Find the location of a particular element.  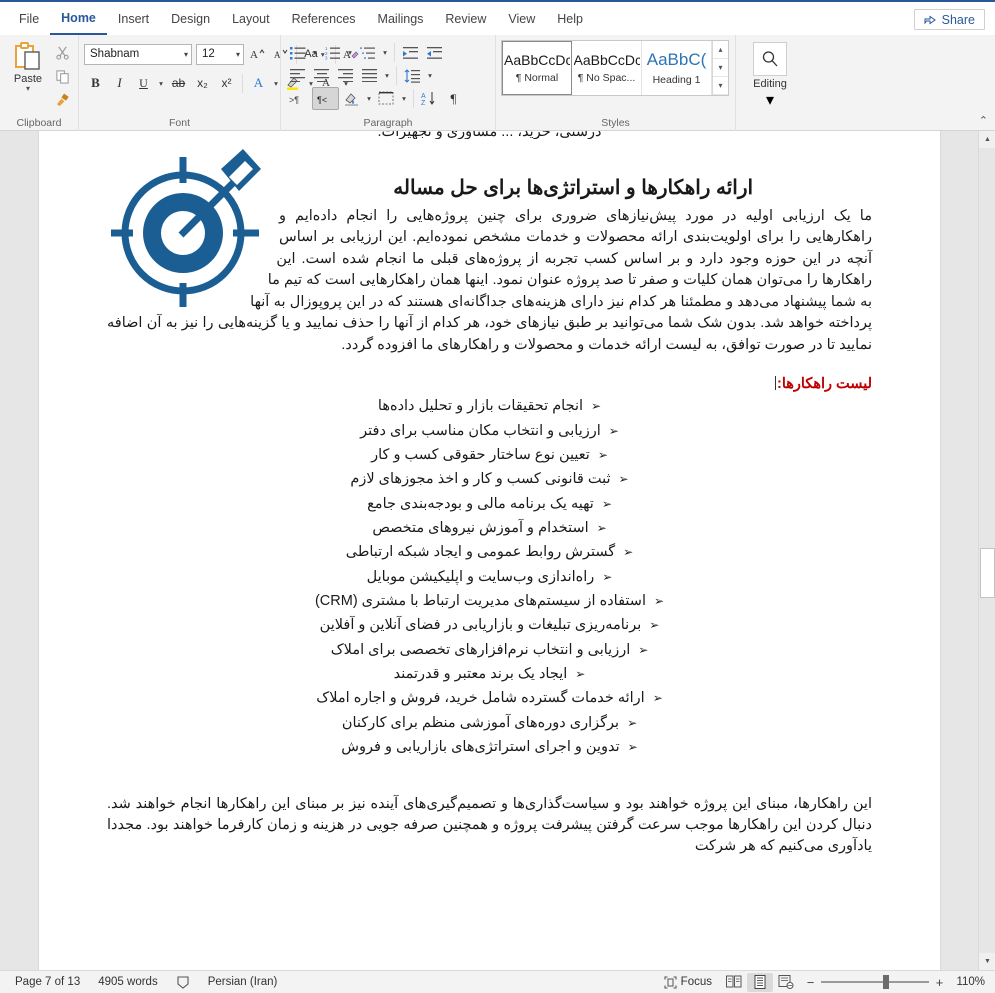

zoom-slider: − + is located at coordinates (875, 982).